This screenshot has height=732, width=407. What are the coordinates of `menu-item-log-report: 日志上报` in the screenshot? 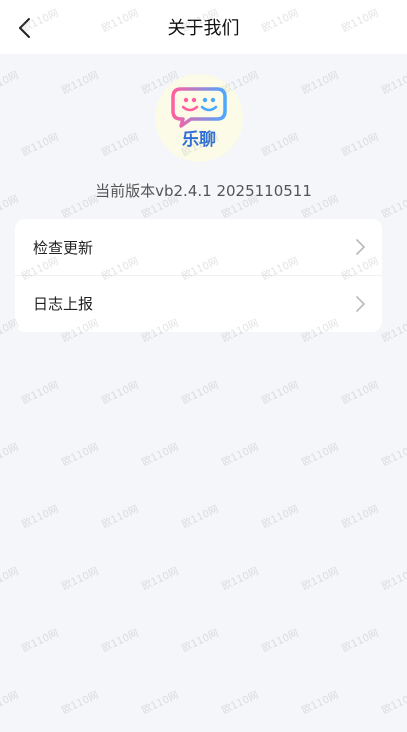 It's located at (198, 303).